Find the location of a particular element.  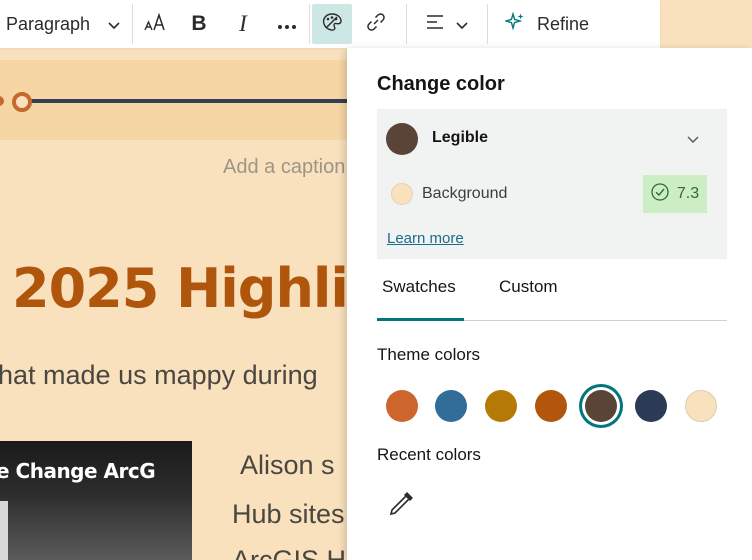

link-icon is located at coordinates (376, 24).